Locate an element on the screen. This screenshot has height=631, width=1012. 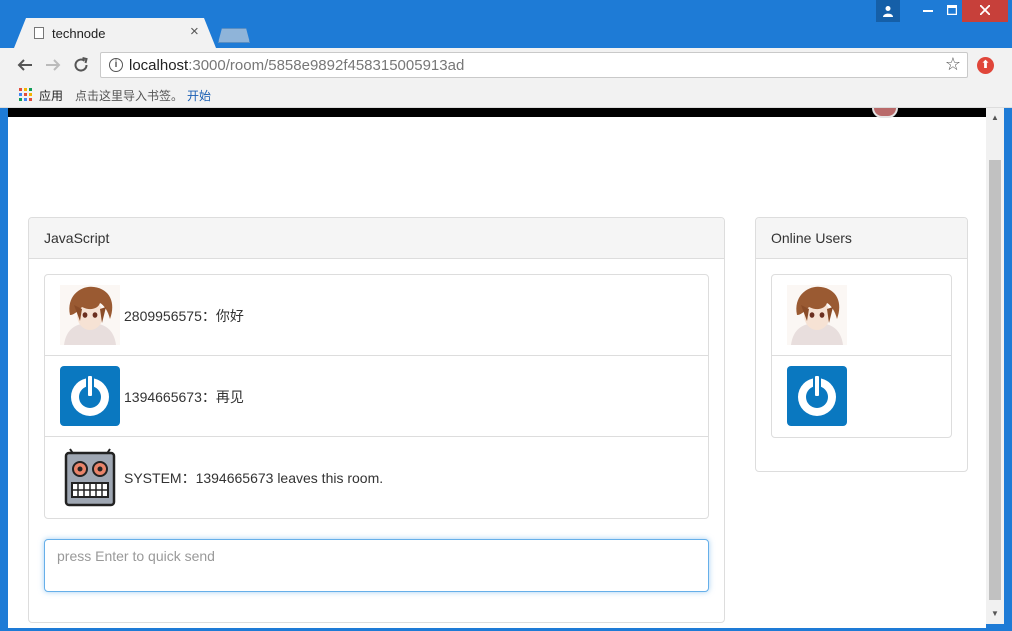
message-item: 1394665673：再见 is located at coordinates (376, 396).